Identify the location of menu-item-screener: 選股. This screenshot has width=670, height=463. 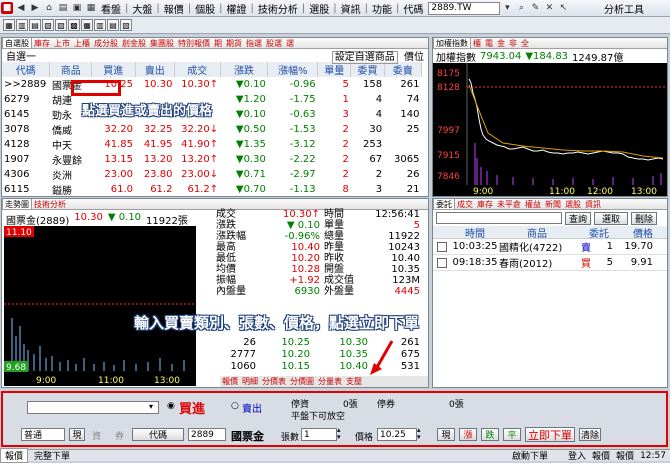
(319, 8).